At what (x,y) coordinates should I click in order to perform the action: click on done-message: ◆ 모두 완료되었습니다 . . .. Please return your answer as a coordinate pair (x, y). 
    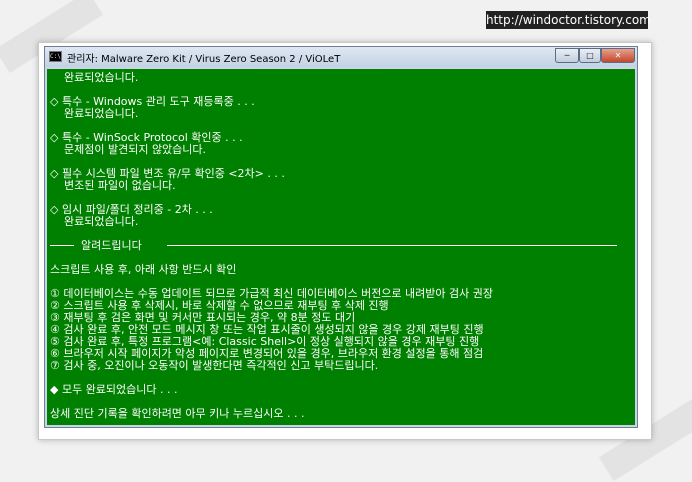
    Looking at the image, I should click on (114, 389).